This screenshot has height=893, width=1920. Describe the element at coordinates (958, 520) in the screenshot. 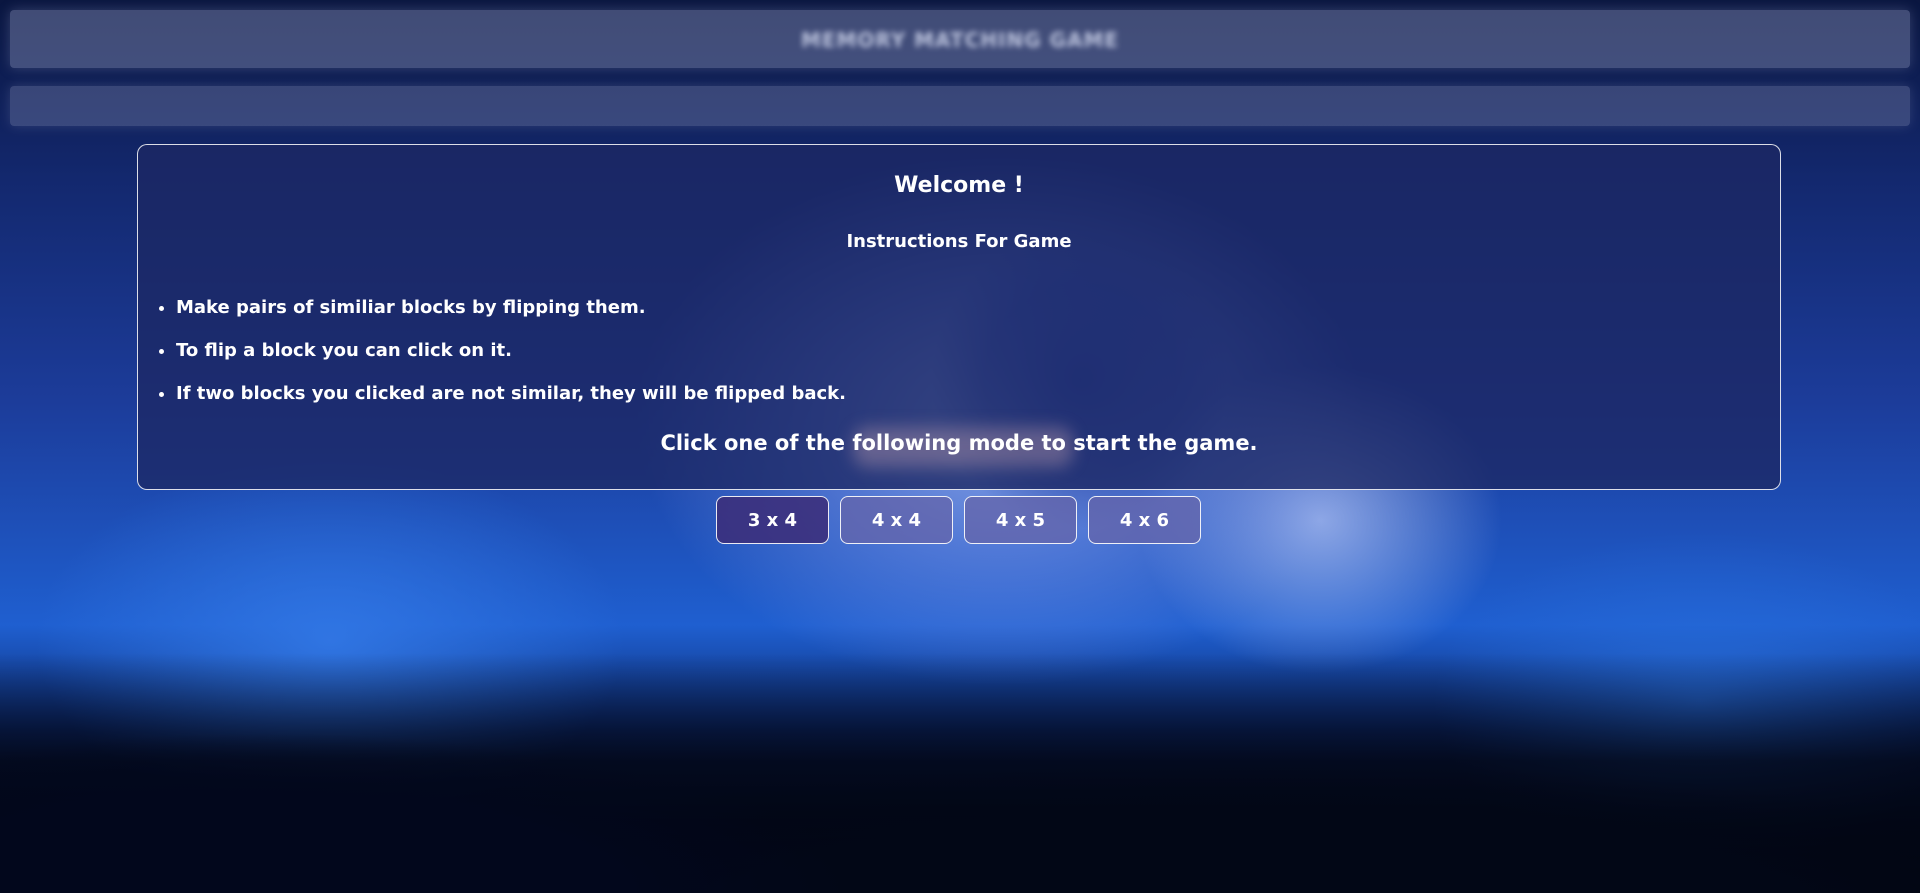

I see `mode-selector: 3 x 4 4 x 4 4 x 5 4 x 6` at that location.